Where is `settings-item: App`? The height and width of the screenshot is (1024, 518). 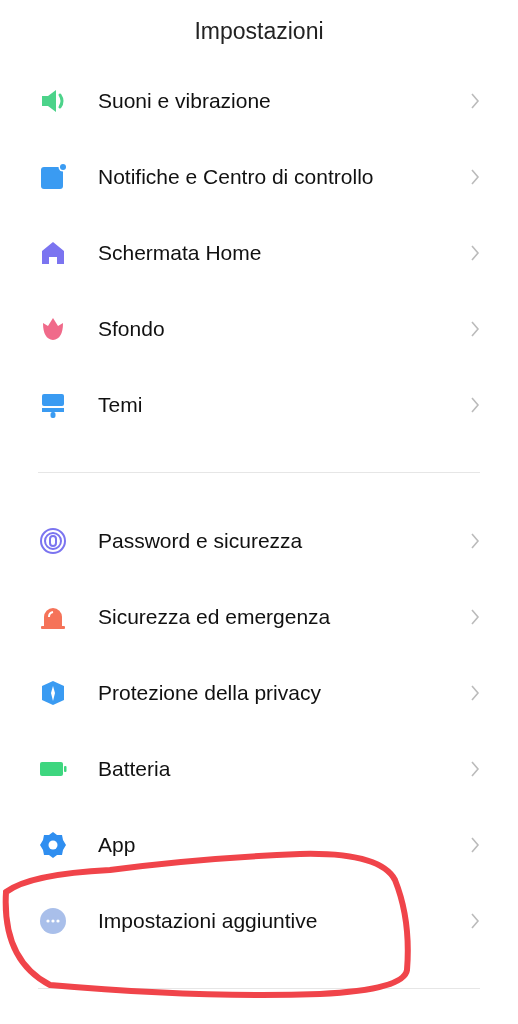 settings-item: App is located at coordinates (259, 845).